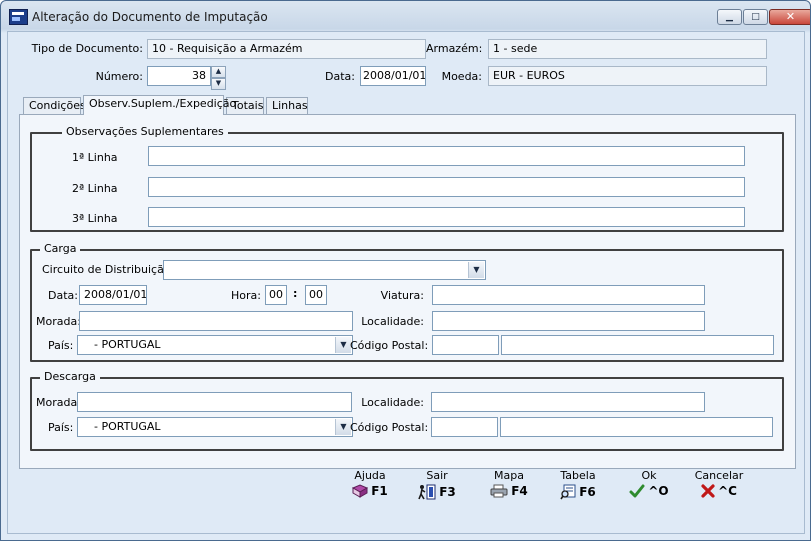 Image resolution: width=811 pixels, height=541 pixels. Describe the element at coordinates (60, 248) in the screenshot. I see `carga-title: Carga` at that location.